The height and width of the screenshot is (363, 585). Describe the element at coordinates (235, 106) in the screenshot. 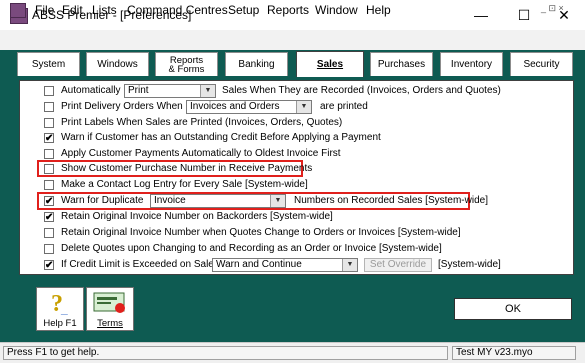

I see `print-delivery-select-value: Invoices and Orders` at that location.